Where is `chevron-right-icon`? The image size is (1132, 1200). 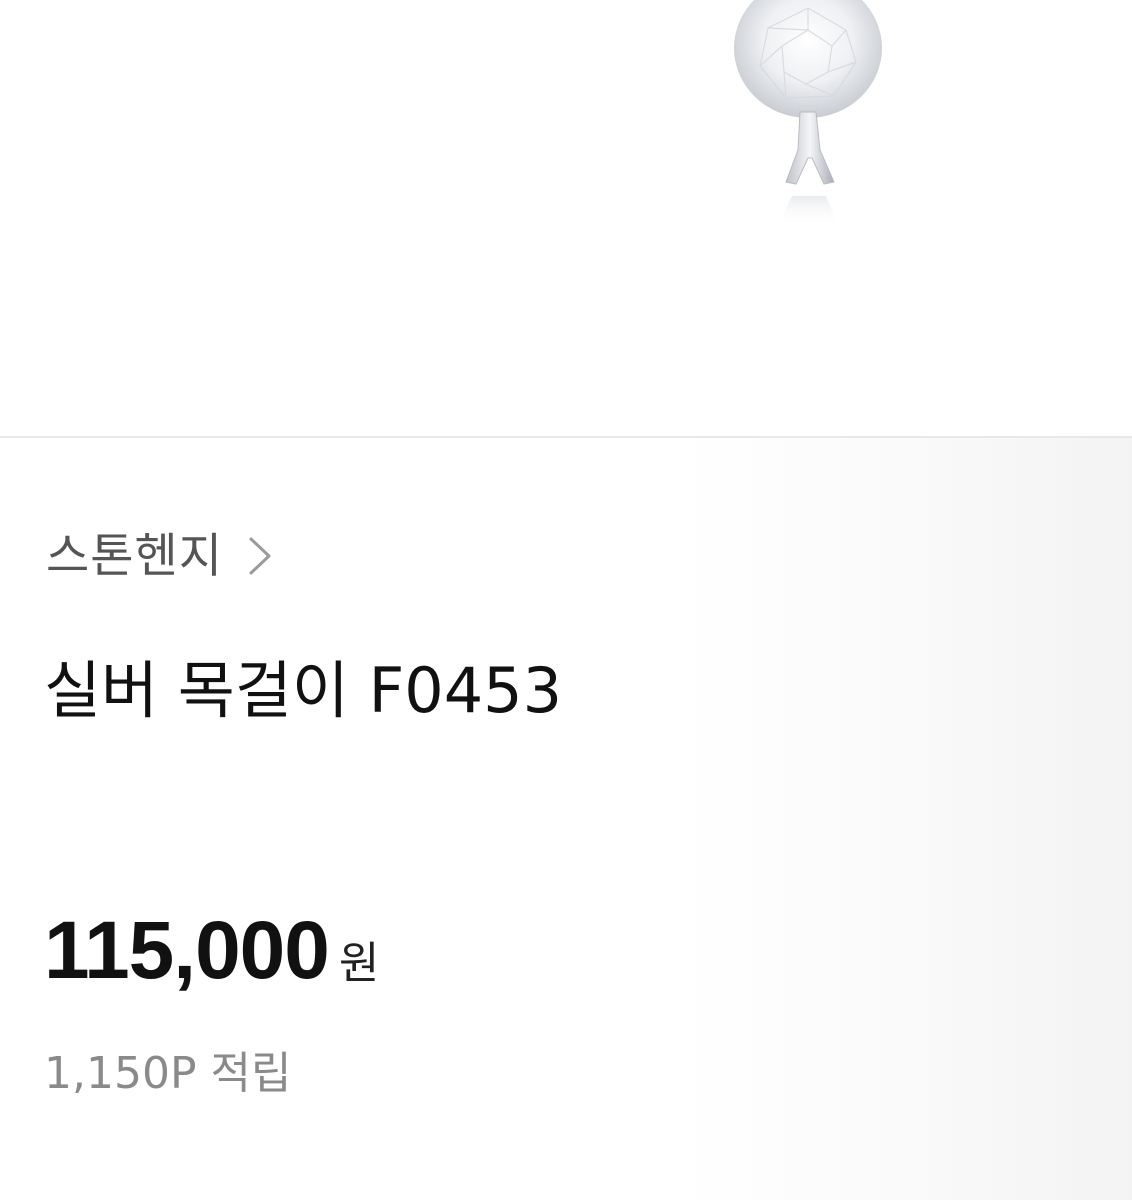
chevron-right-icon is located at coordinates (260, 556).